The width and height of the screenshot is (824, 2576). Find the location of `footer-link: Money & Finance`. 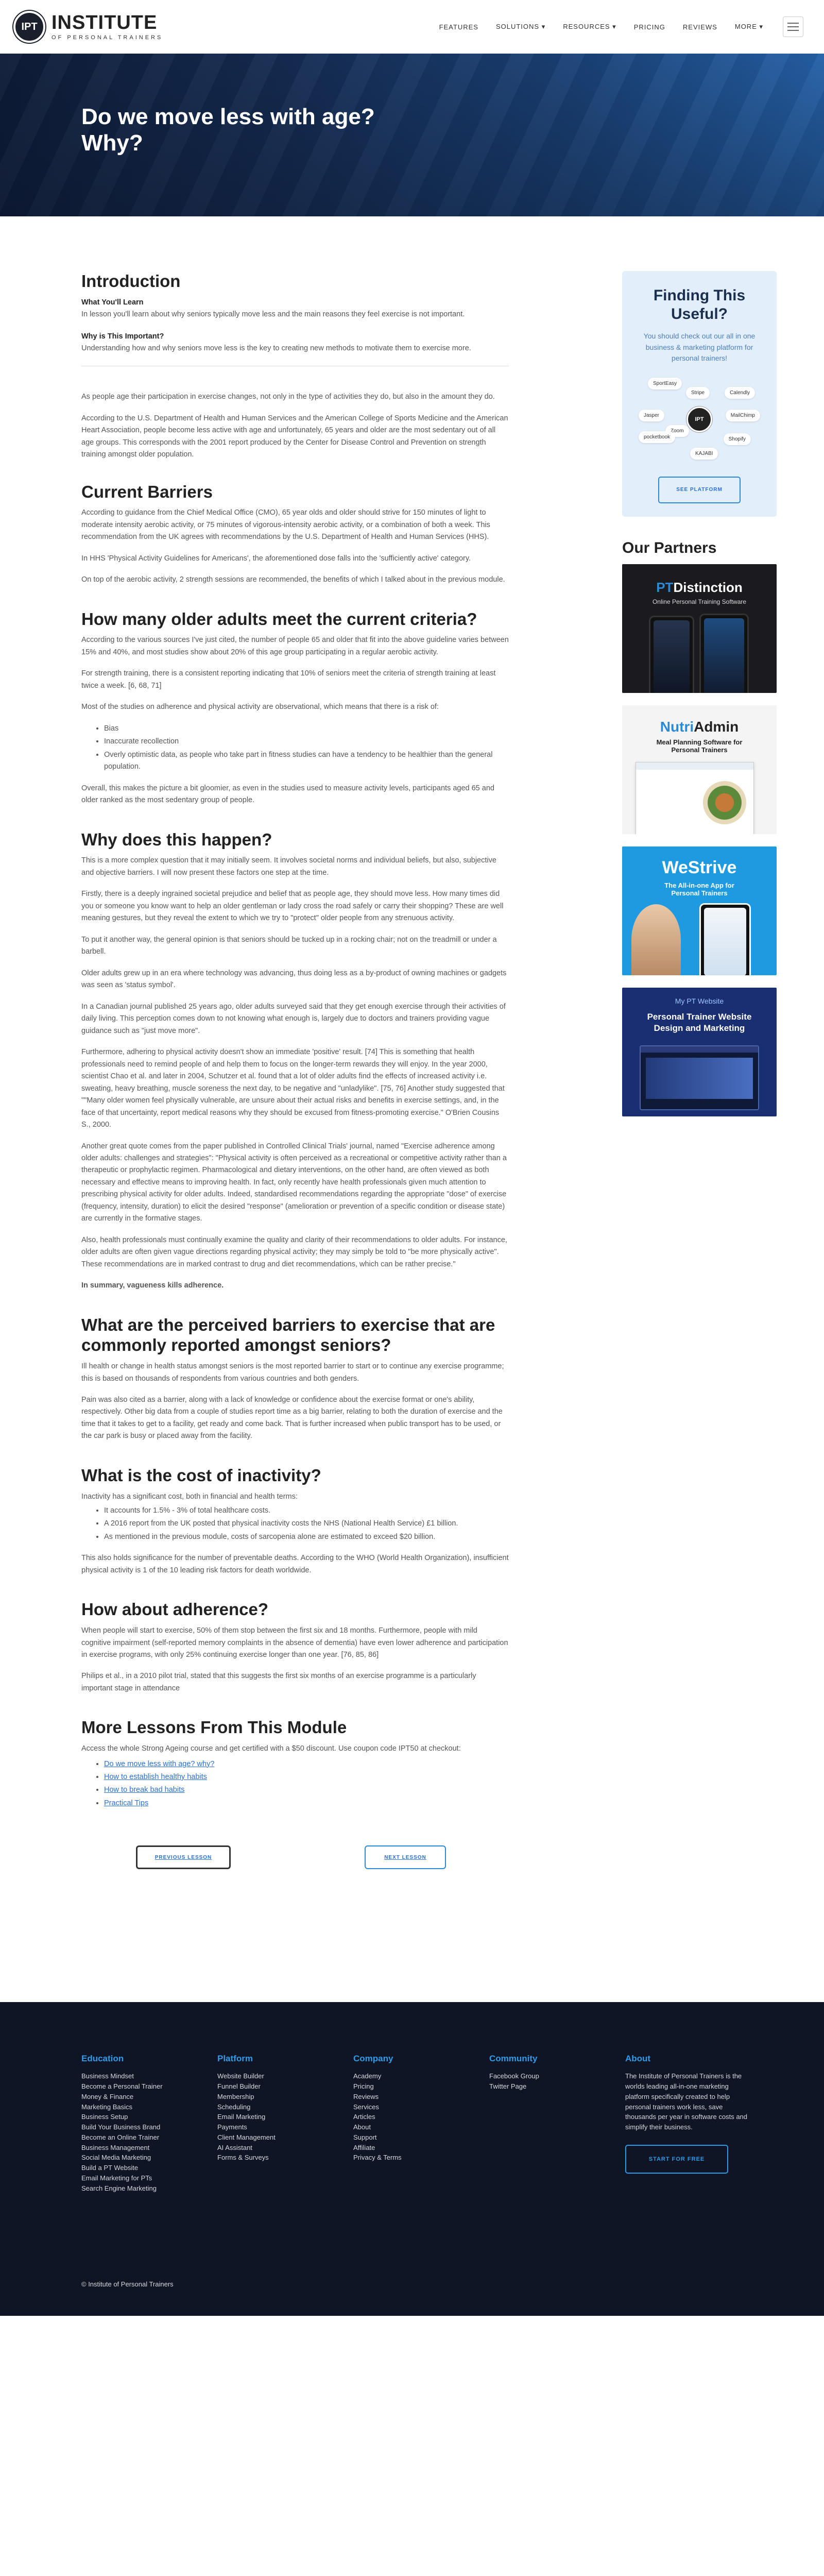

footer-link: Money & Finance is located at coordinates (149, 2097).